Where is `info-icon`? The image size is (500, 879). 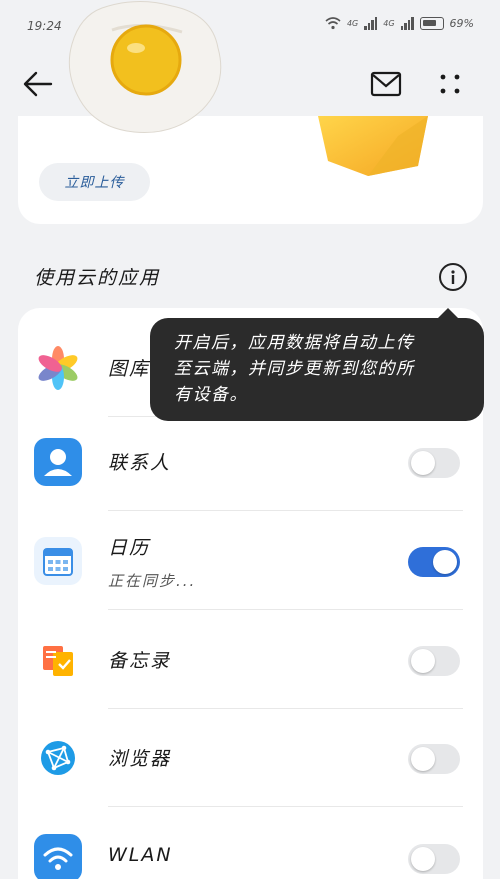
info-icon is located at coordinates (453, 277).